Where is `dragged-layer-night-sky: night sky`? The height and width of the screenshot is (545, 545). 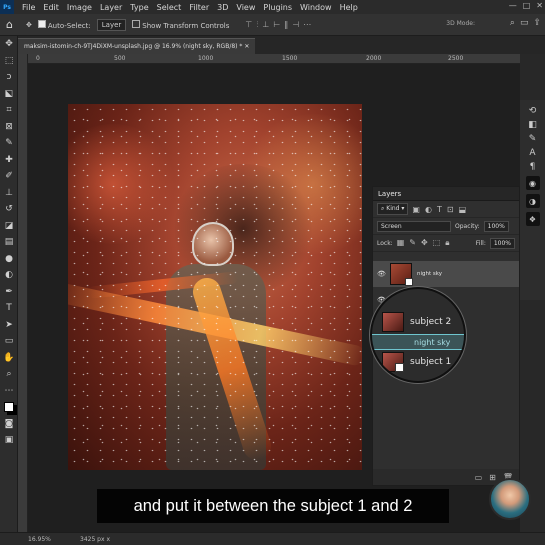
dragged-layer-night-sky: night sky is located at coordinates (418, 342).